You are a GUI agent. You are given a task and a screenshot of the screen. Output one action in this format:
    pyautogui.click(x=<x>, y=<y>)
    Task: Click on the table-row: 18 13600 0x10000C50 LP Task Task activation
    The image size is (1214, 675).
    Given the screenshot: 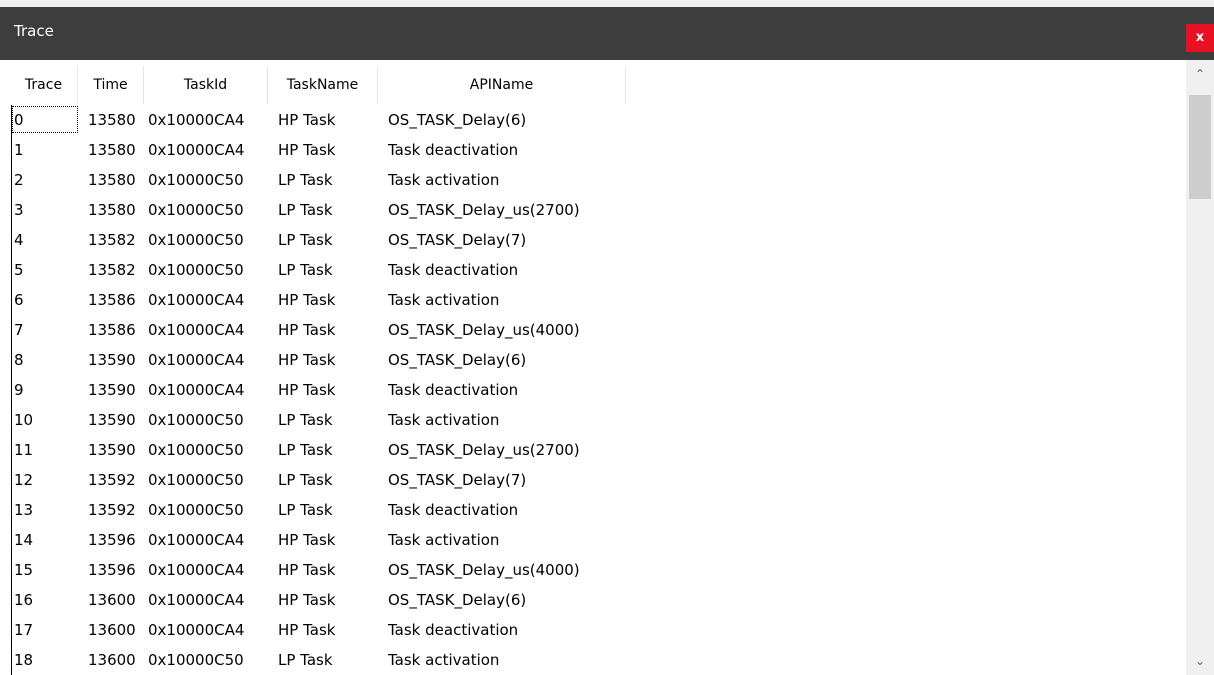 What is the action you would take?
    pyautogui.click(x=600, y=660)
    